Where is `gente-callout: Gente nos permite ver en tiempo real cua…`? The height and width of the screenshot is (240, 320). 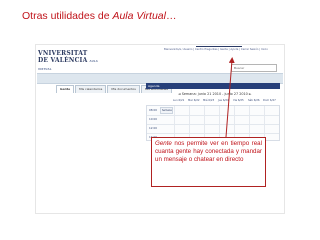 gente-callout: Gente nos permite ver en tiempo real cua… is located at coordinates (208, 162).